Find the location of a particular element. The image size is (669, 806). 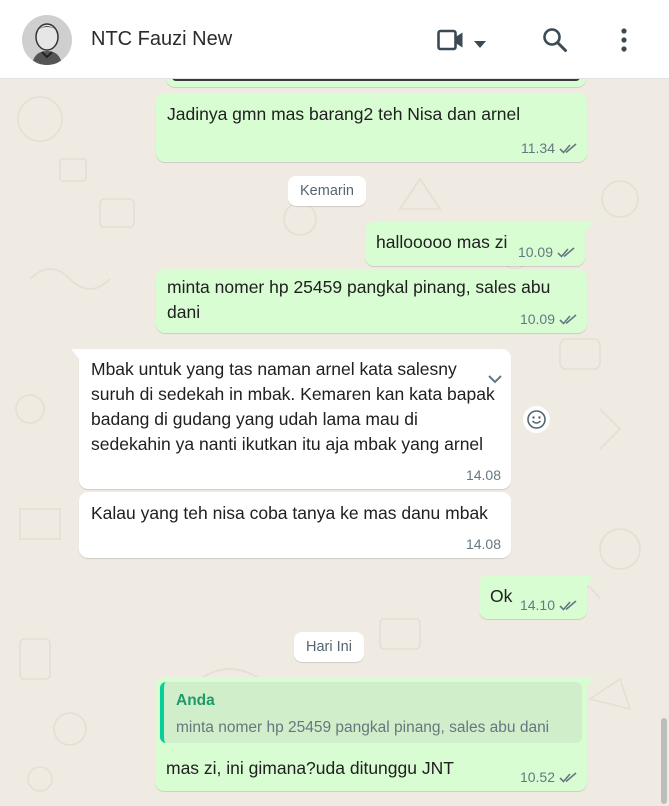

partial-image-message is located at coordinates (376, 83).